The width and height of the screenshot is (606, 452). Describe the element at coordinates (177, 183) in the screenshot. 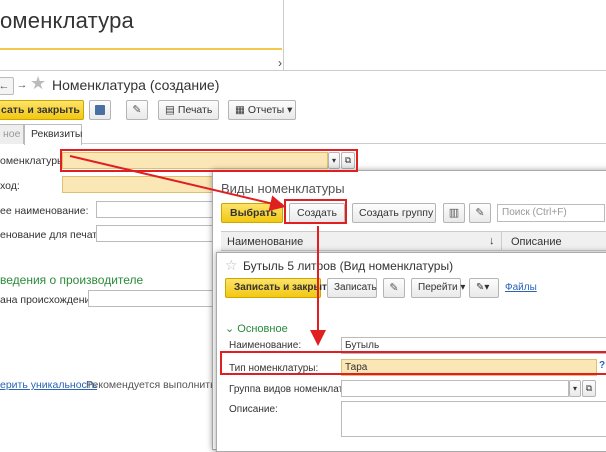

I see `arrow-kind-to-create` at that location.